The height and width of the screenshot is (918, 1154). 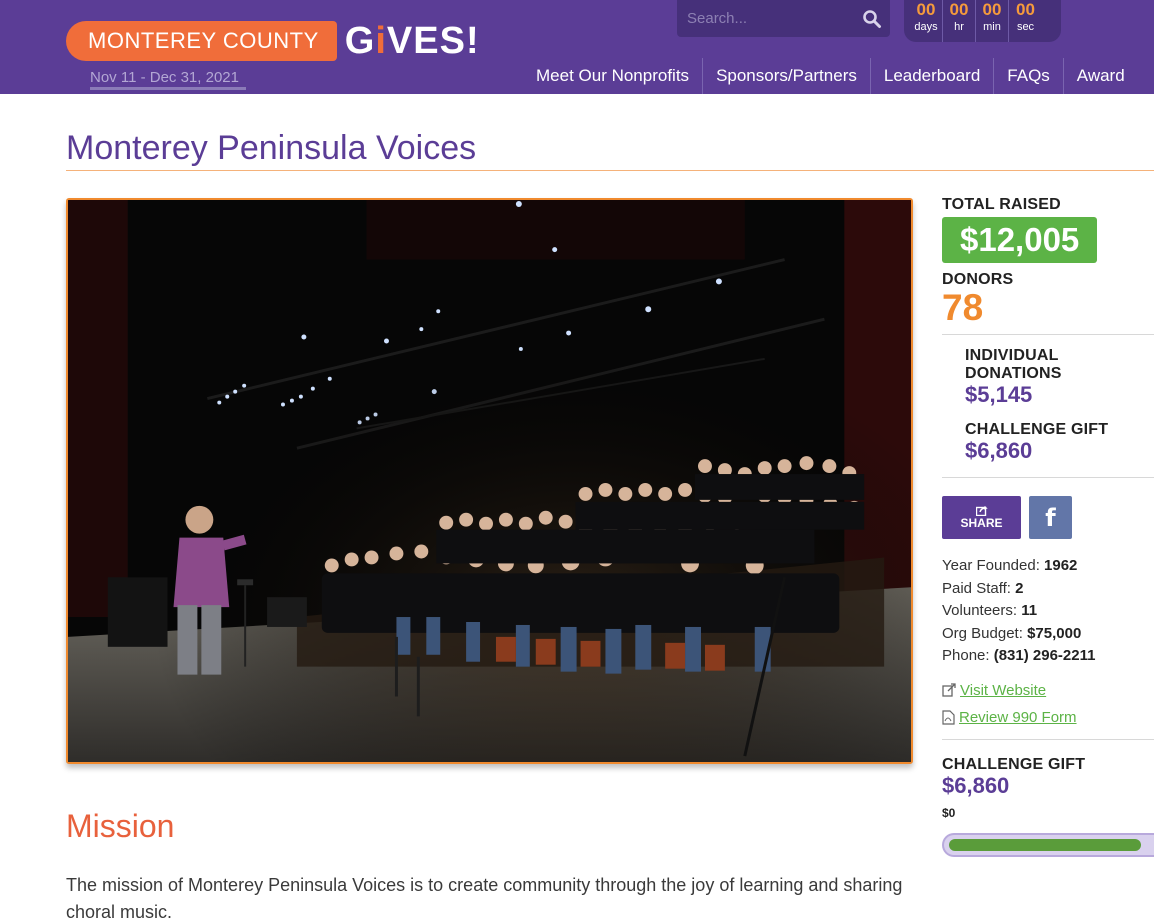 What do you see at coordinates (1045, 844) in the screenshot?
I see `challenge-progress-fill` at bounding box center [1045, 844].